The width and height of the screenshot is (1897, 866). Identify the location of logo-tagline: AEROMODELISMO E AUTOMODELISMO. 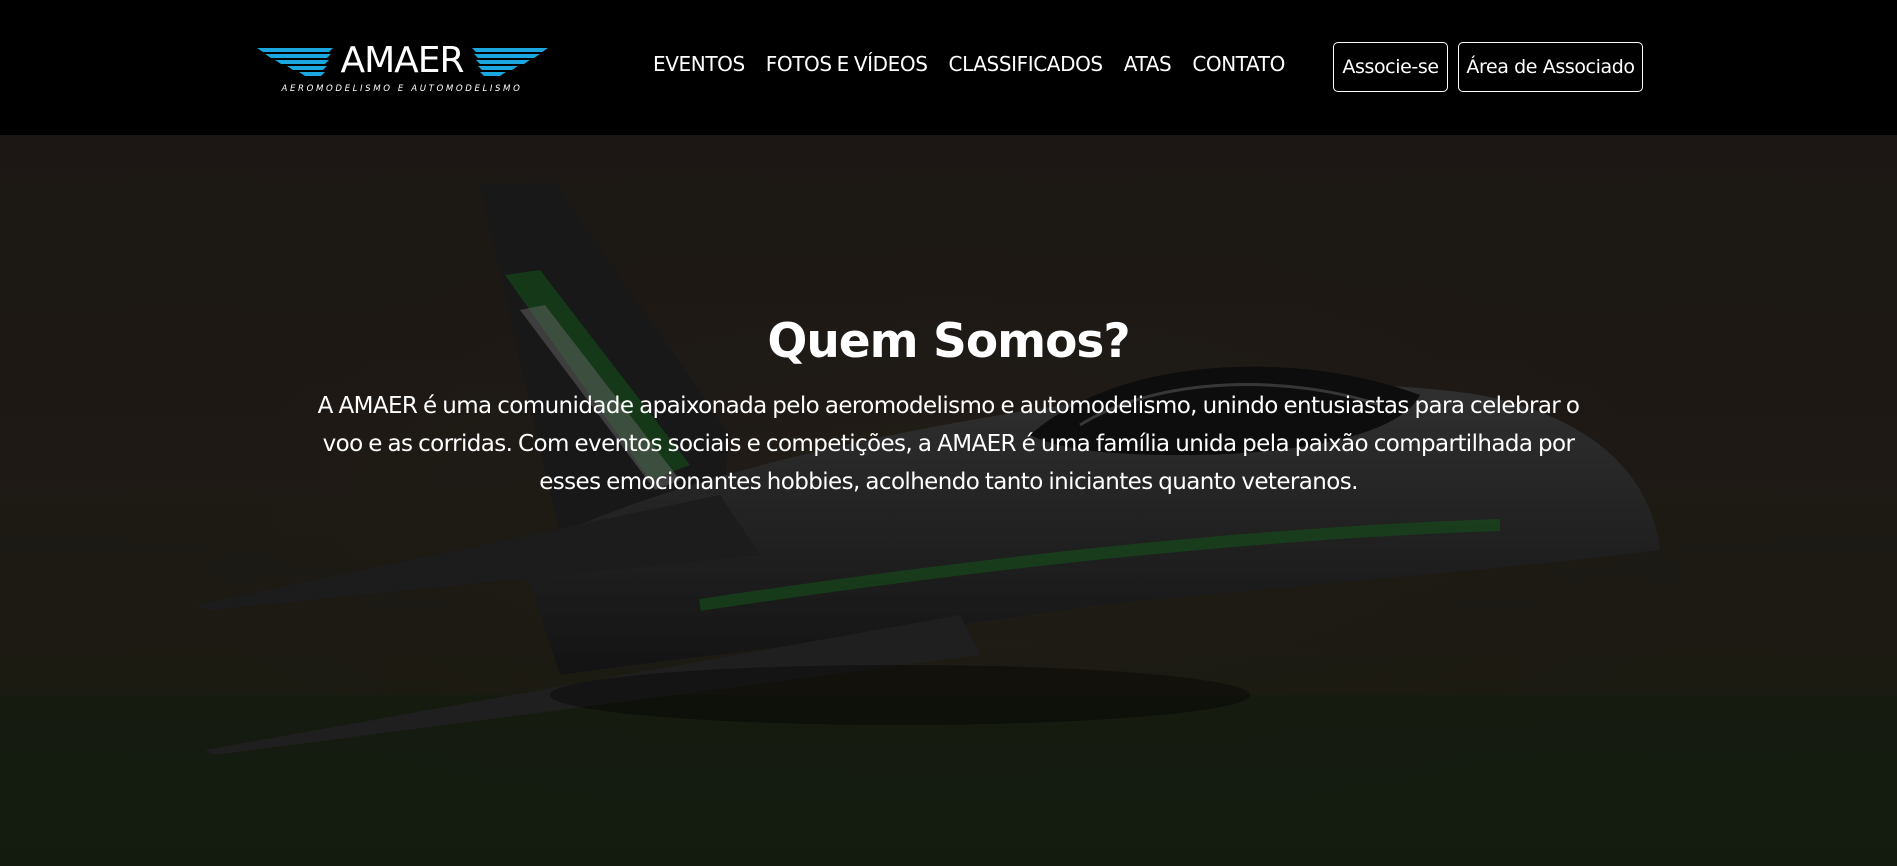
(402, 89).